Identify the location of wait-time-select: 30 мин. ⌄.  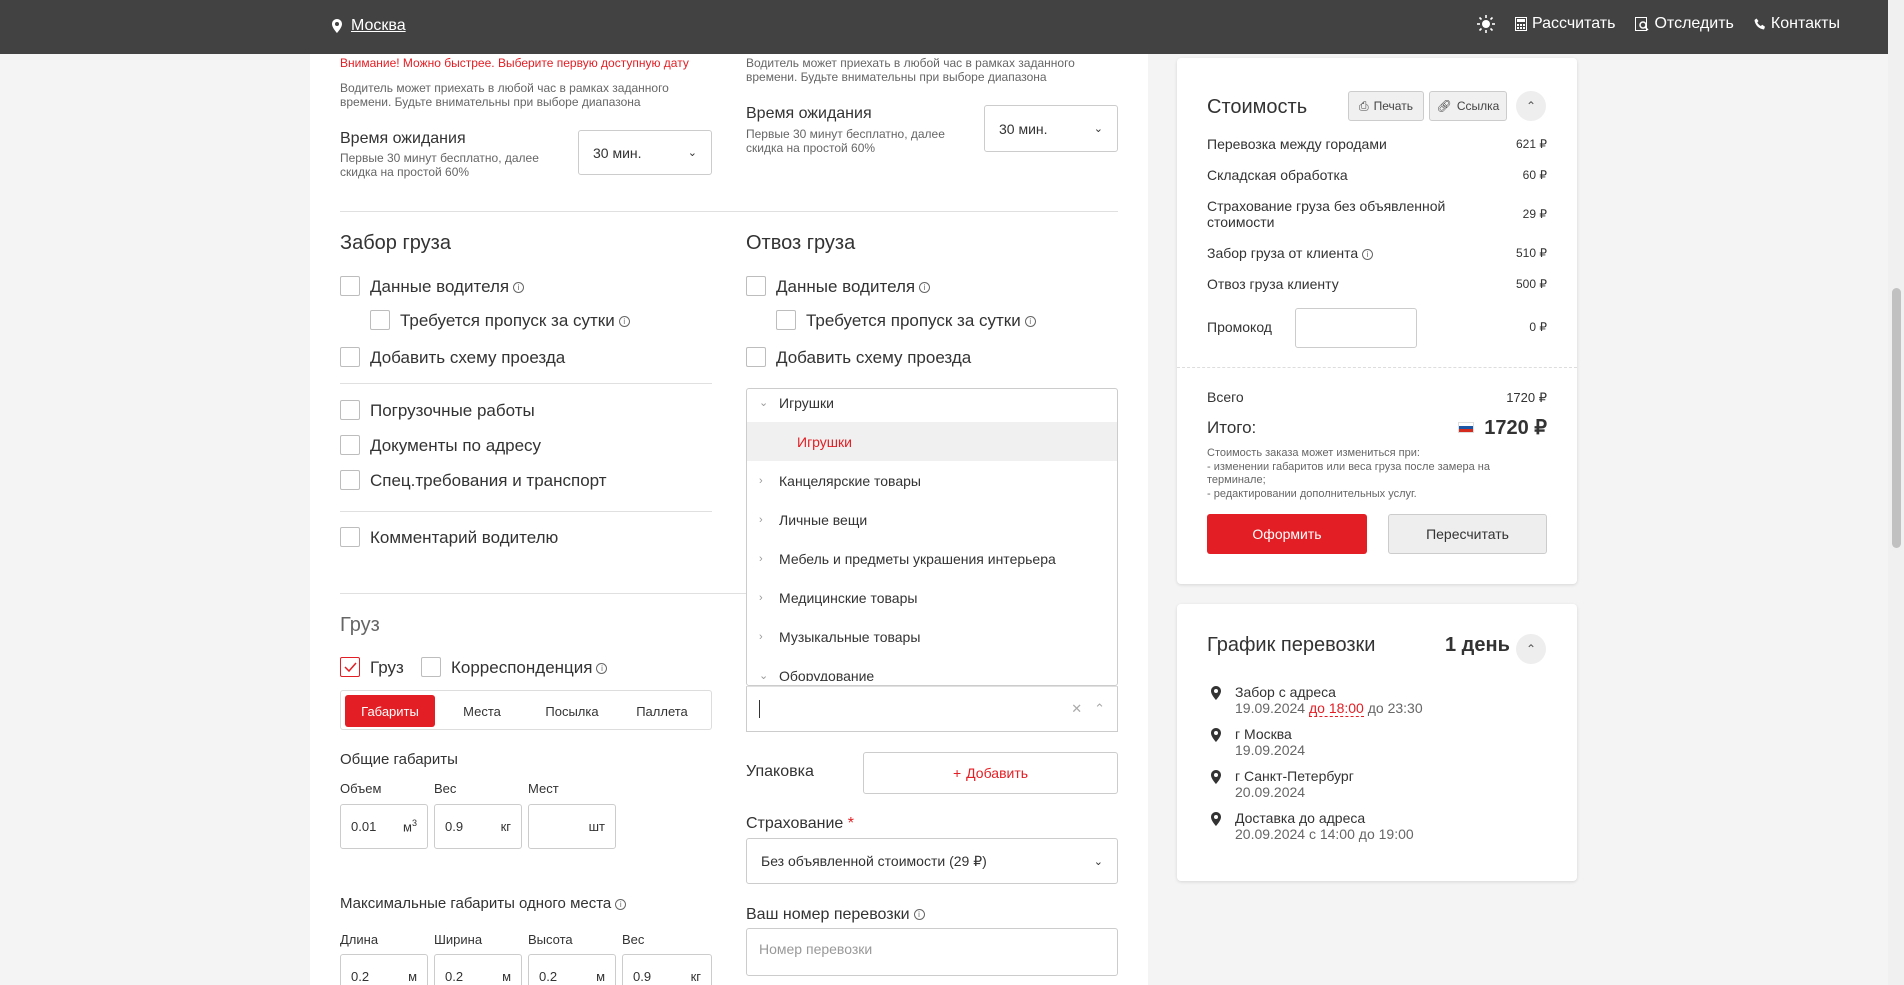
(645, 152).